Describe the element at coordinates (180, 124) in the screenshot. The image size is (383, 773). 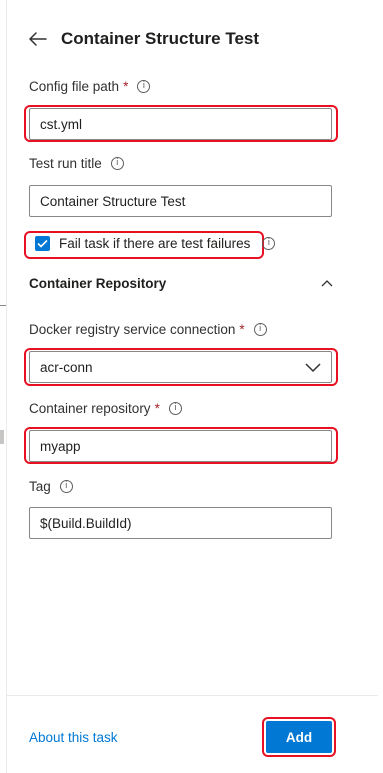
I see `config-file-path-input: cst.yml` at that location.